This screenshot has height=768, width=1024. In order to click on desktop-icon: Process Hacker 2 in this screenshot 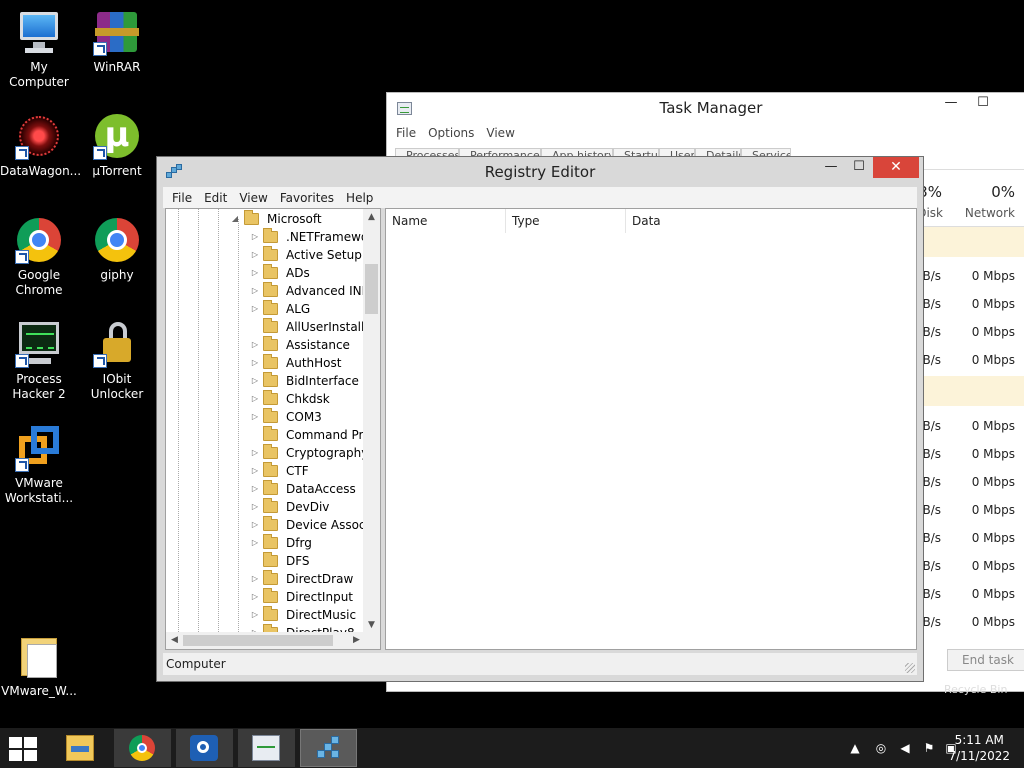, I will do `click(39, 361)`.